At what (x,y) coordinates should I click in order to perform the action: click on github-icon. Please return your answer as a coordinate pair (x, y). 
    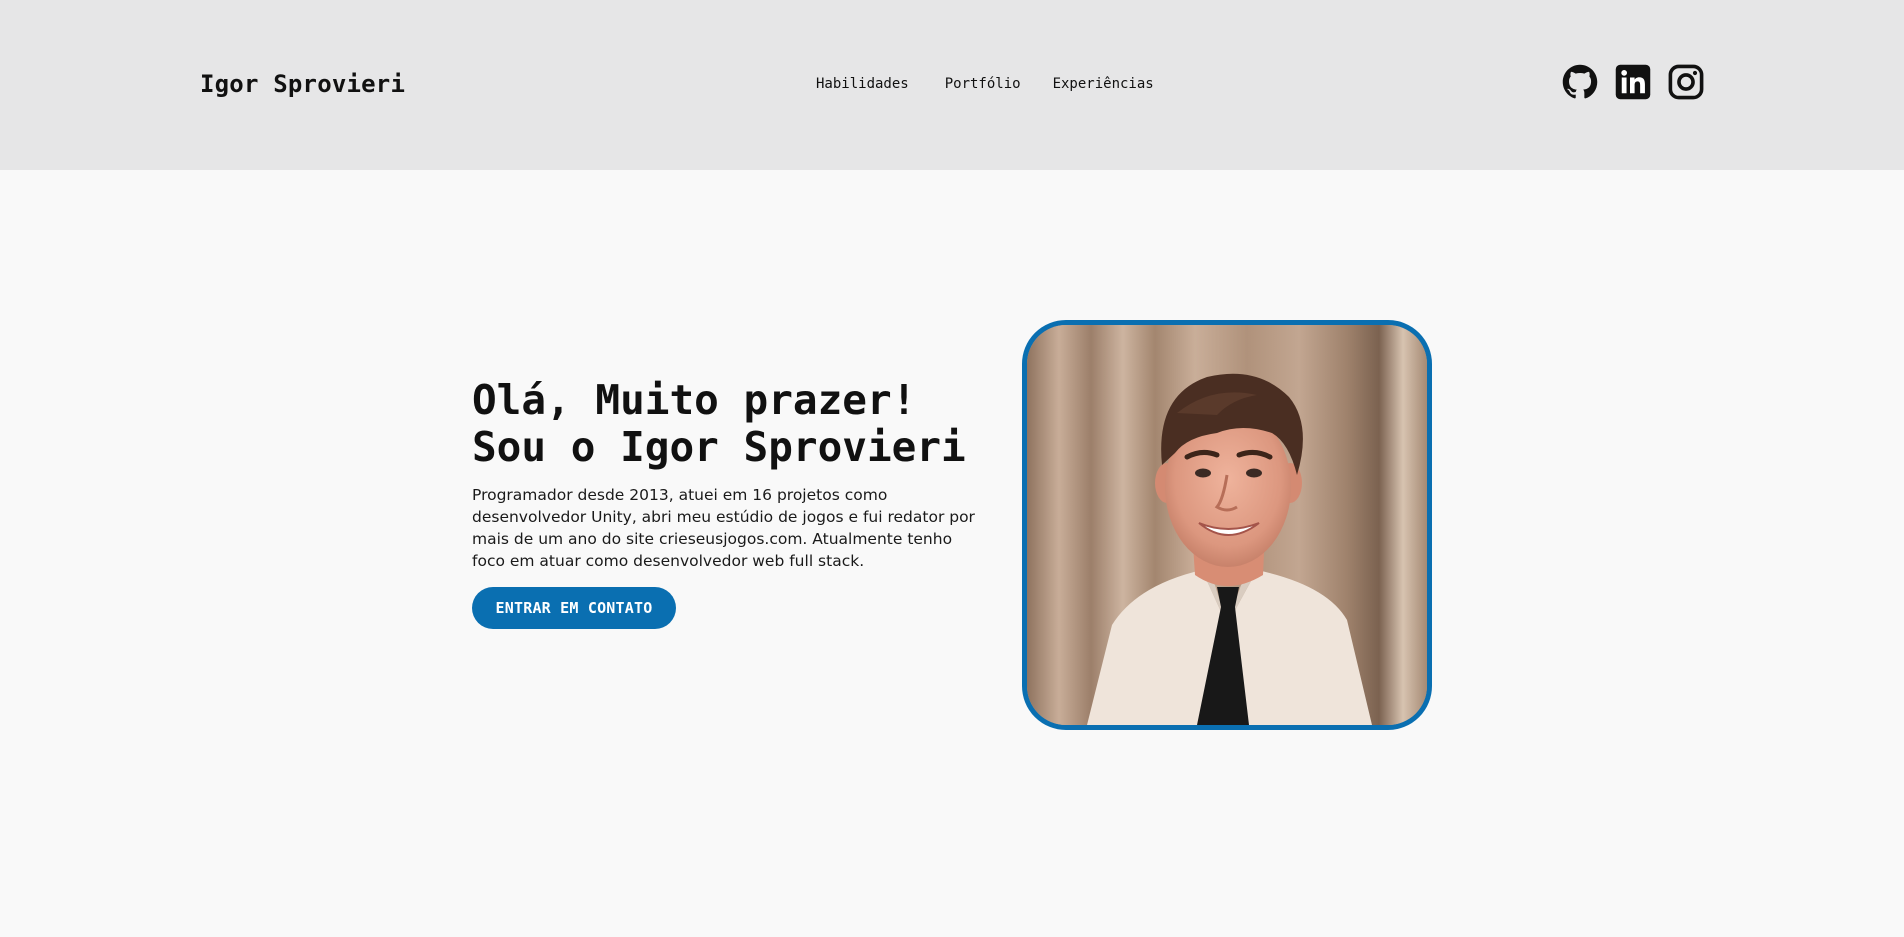
    Looking at the image, I should click on (1580, 82).